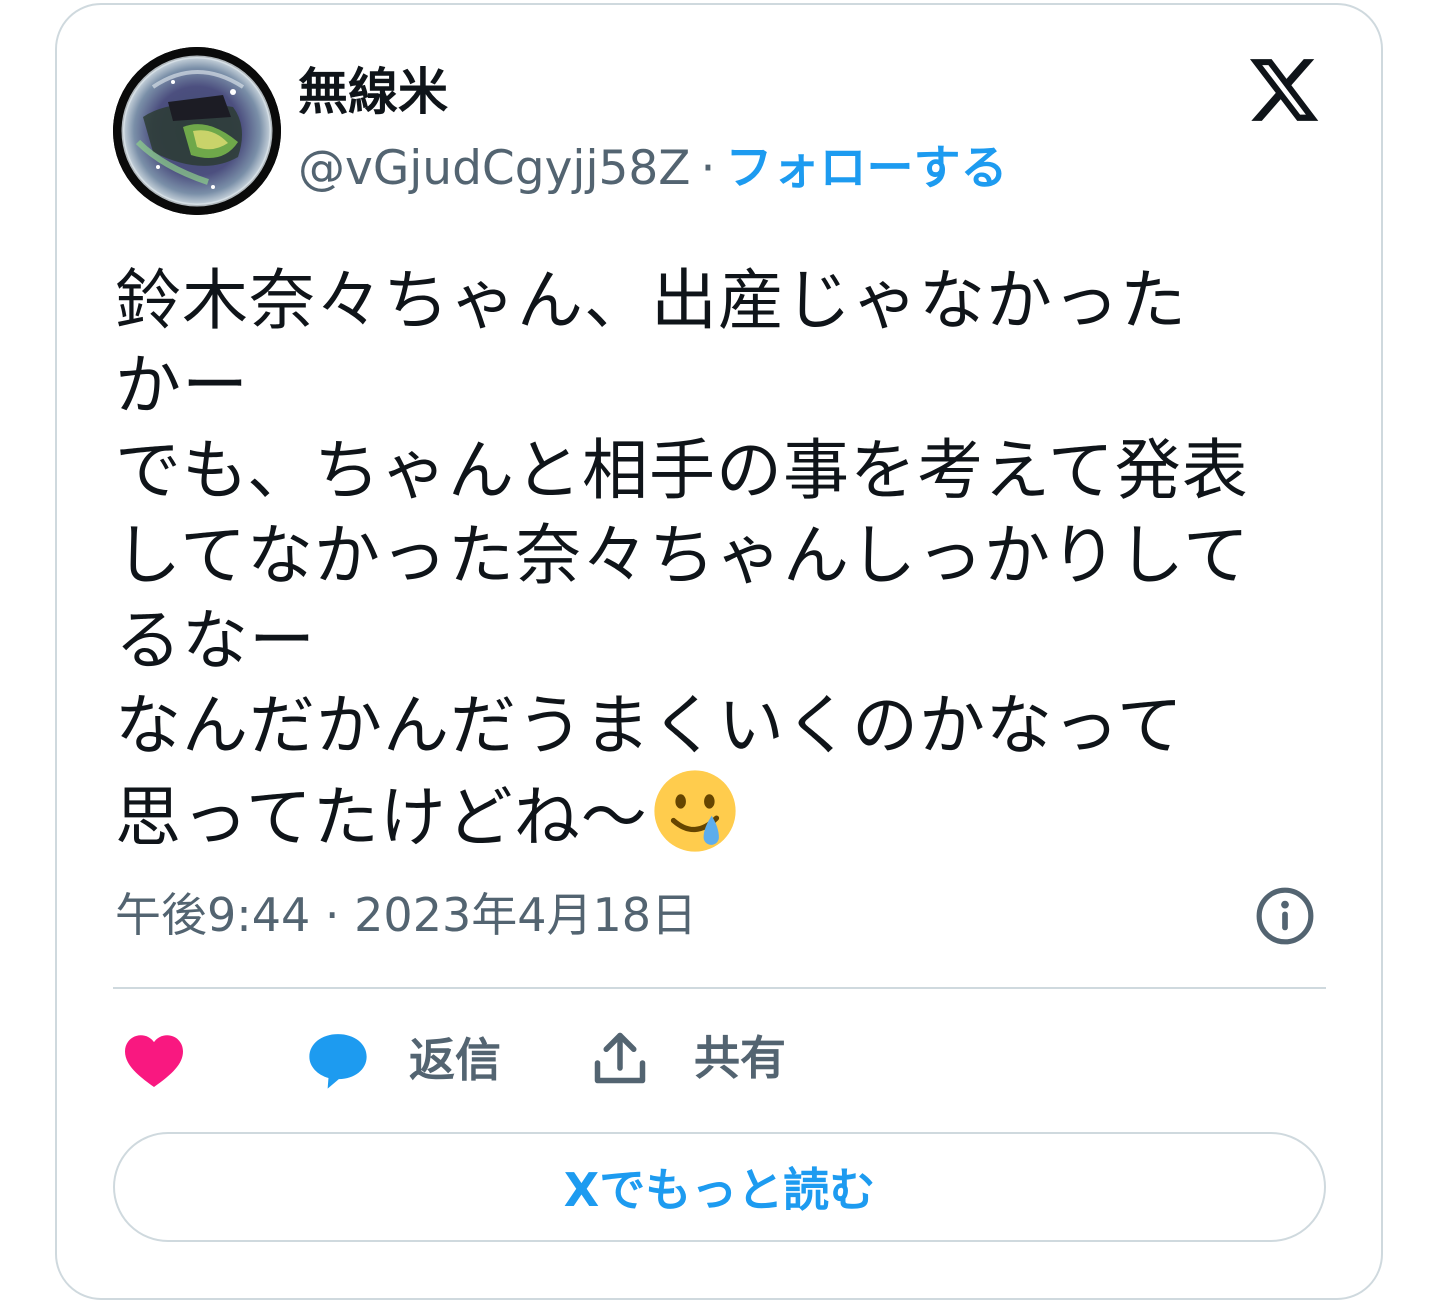  I want to click on like-button, so click(154, 1059).